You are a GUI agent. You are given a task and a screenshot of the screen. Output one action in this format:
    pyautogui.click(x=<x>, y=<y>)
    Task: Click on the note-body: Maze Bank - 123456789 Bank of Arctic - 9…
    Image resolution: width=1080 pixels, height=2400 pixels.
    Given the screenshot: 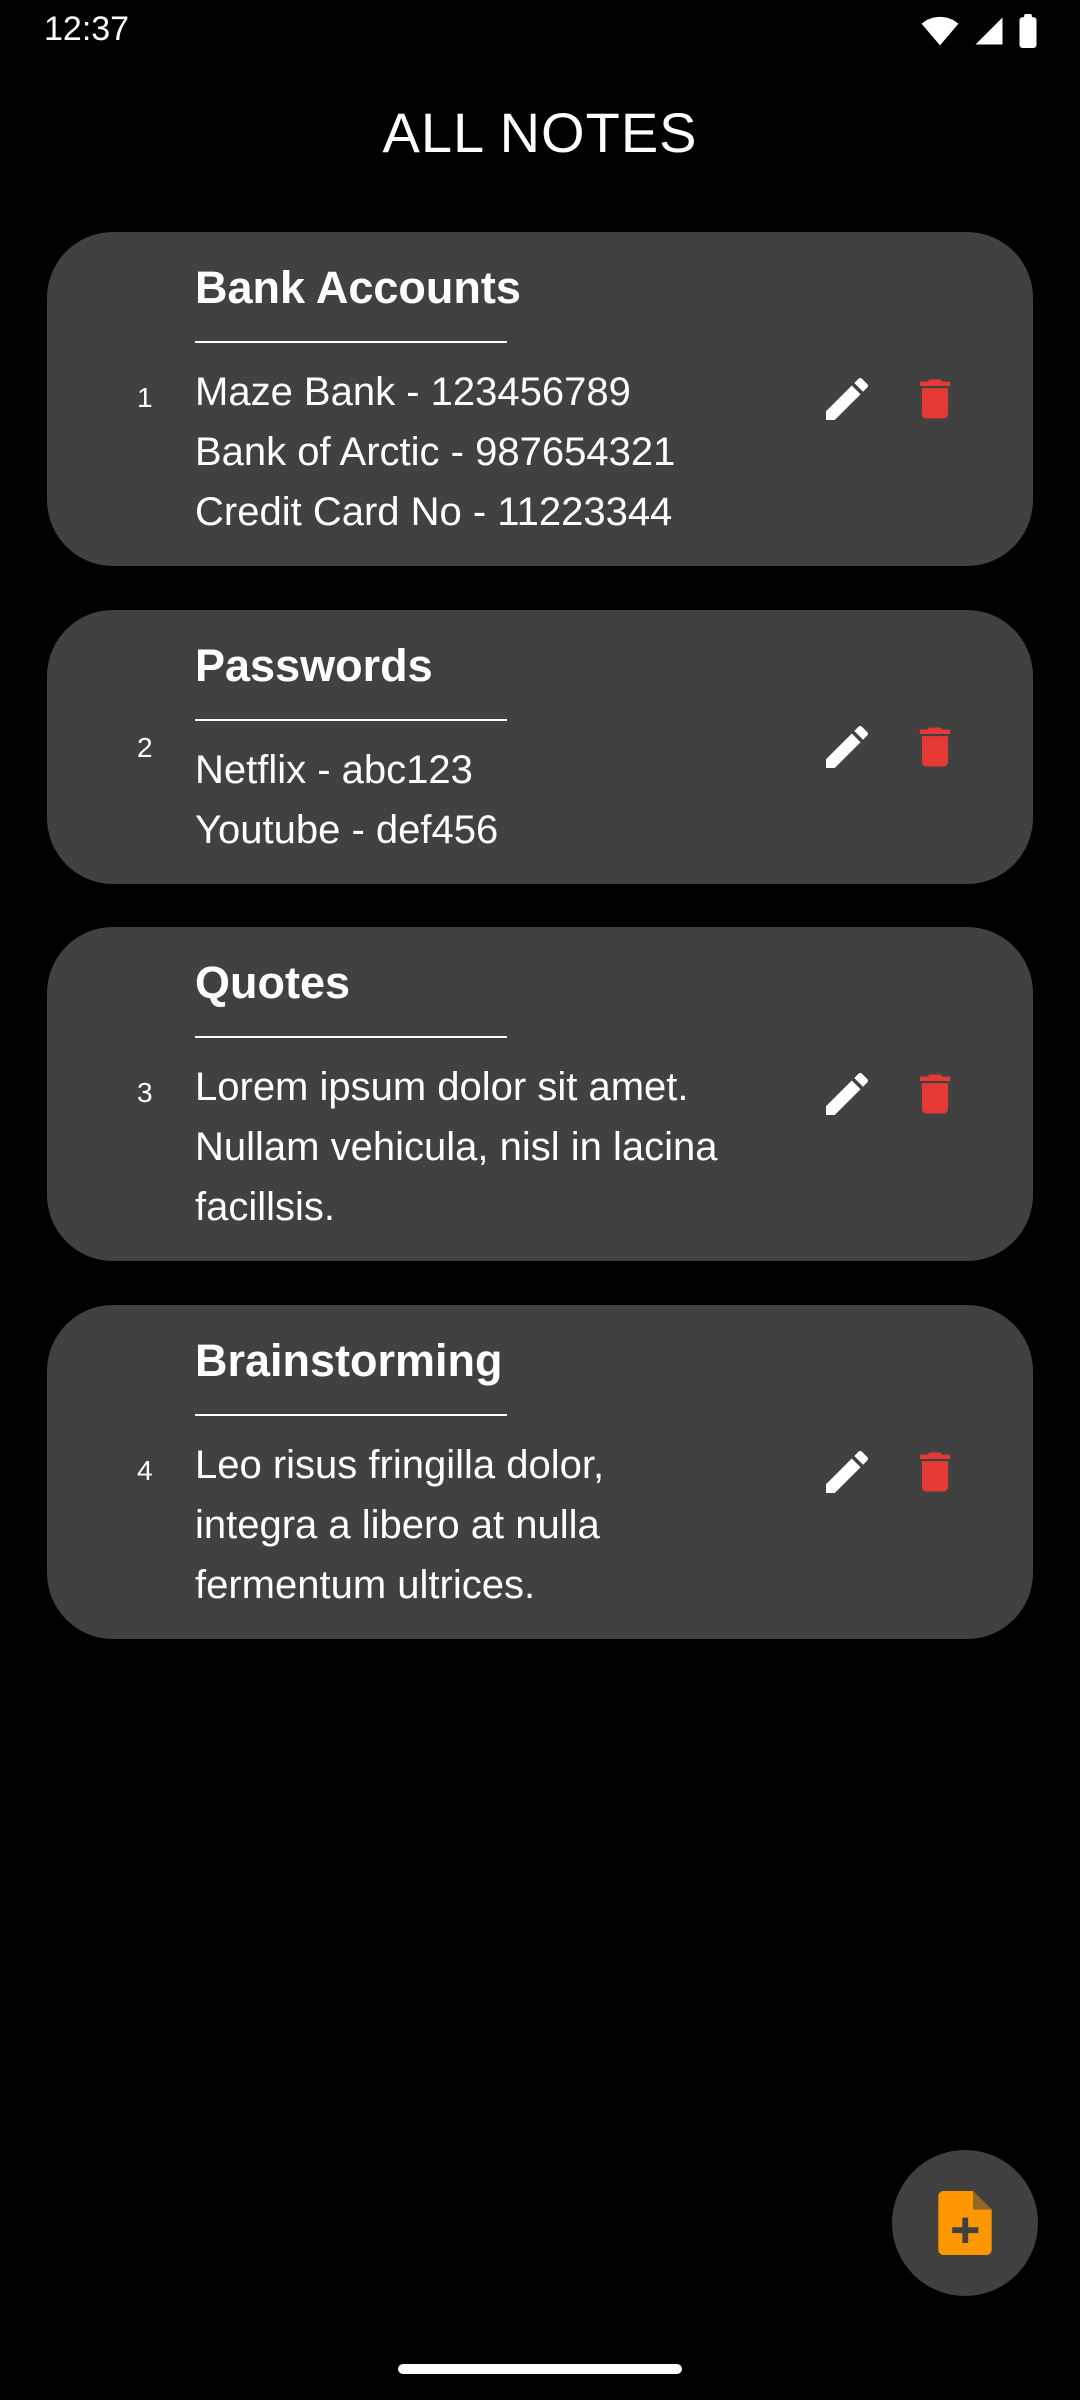 What is the action you would take?
    pyautogui.click(x=495, y=452)
    